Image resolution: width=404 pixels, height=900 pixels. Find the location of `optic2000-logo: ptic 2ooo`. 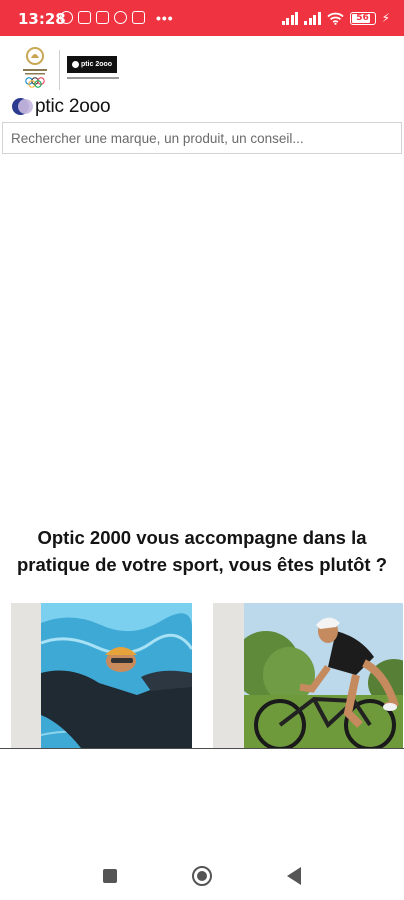

optic2000-logo: ptic 2ooo is located at coordinates (61, 107).